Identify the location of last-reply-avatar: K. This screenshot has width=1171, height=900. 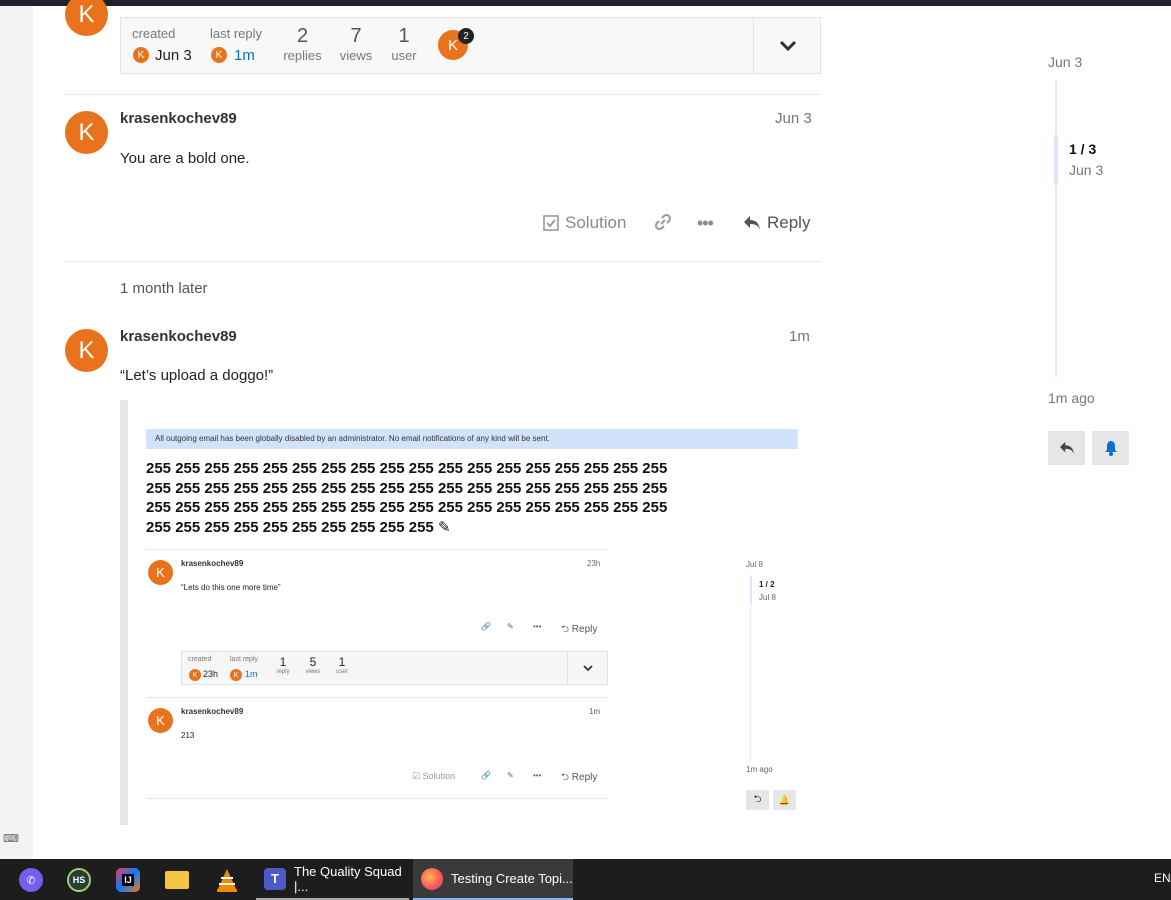
(219, 55).